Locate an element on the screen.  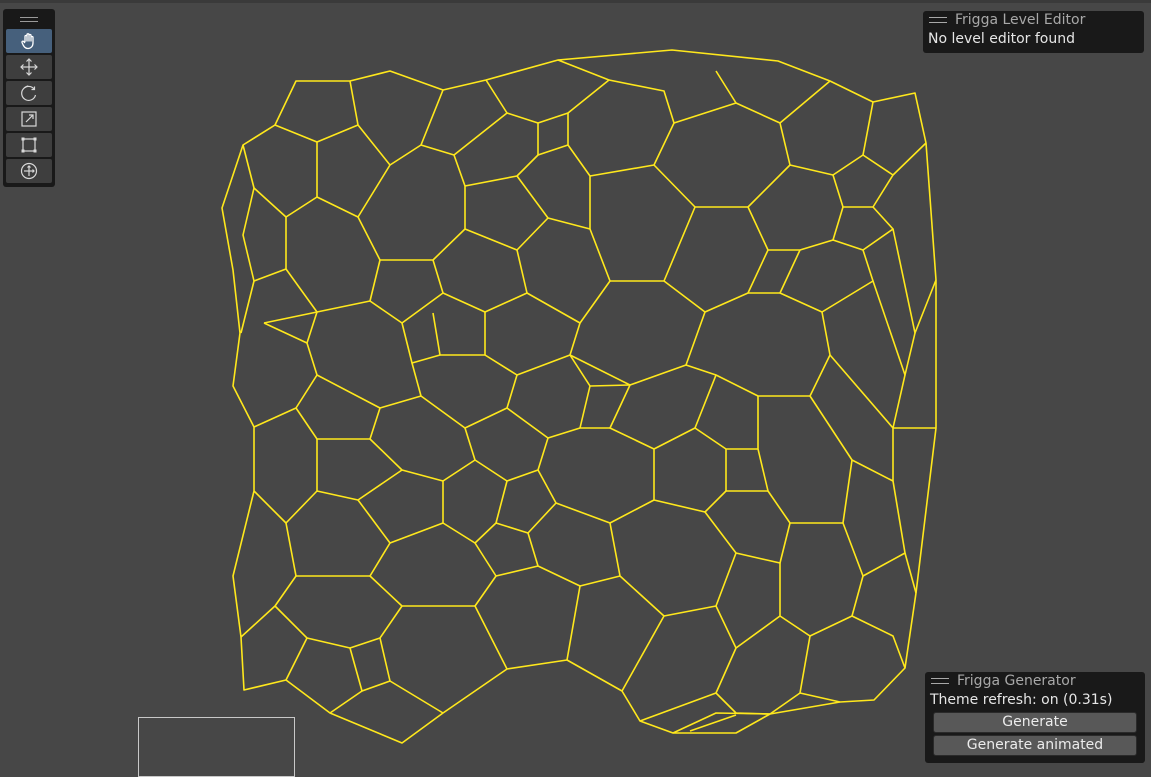
move-tool-button is located at coordinates (29, 67).